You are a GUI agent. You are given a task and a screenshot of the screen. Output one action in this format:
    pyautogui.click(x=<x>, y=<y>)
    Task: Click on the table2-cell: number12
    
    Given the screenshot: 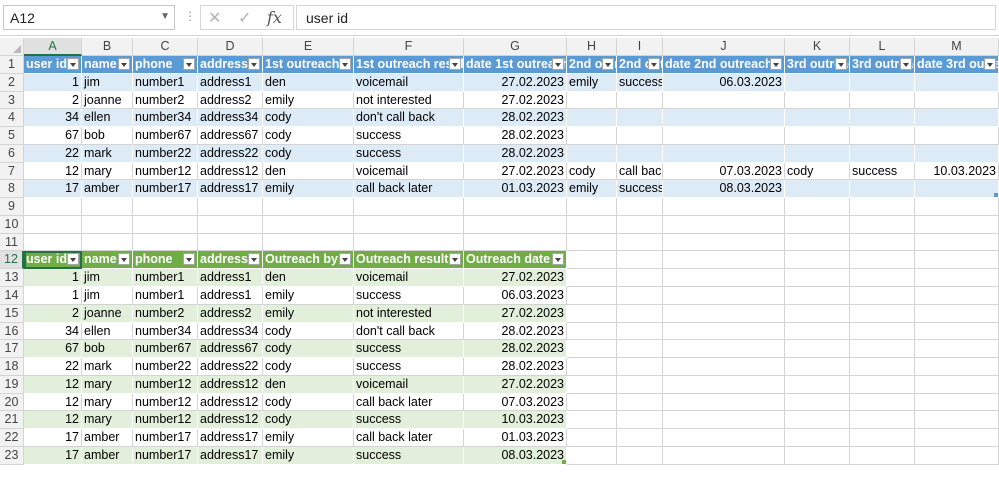 What is the action you would take?
    pyautogui.click(x=165, y=402)
    